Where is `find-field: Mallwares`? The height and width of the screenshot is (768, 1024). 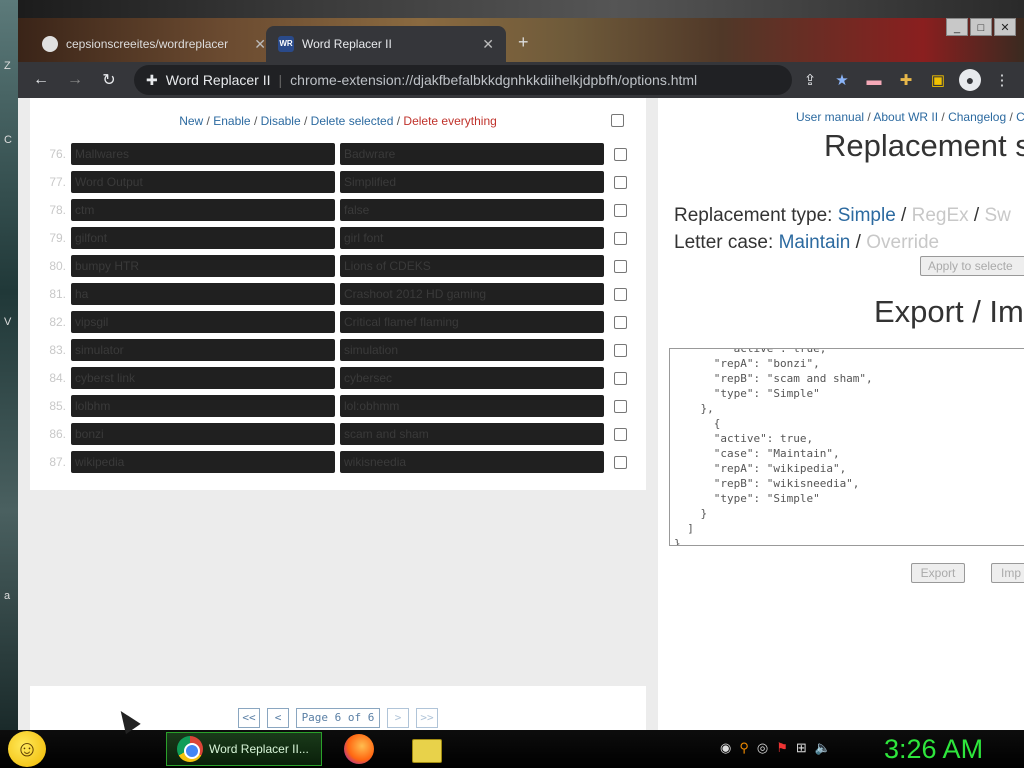
find-field: Mallwares is located at coordinates (203, 154).